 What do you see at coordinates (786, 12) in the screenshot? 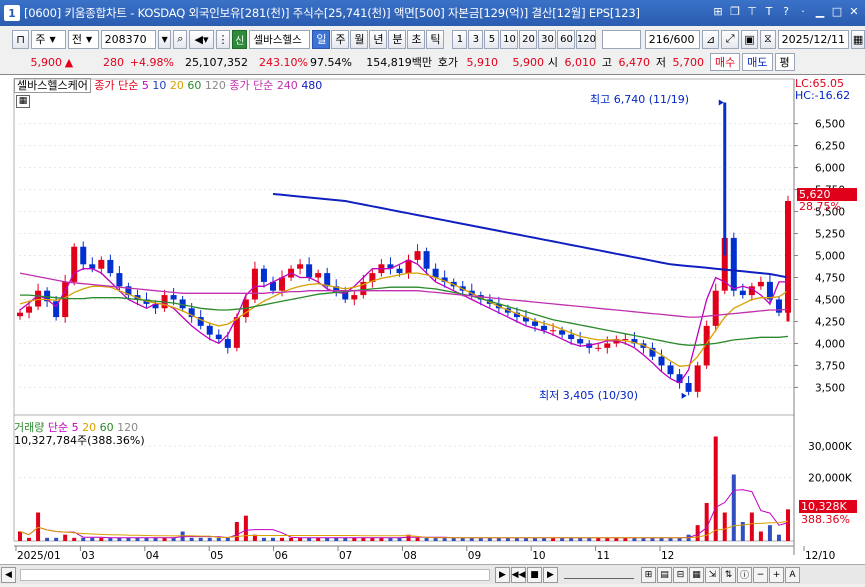
I see `help-icon: ?` at bounding box center [786, 12].